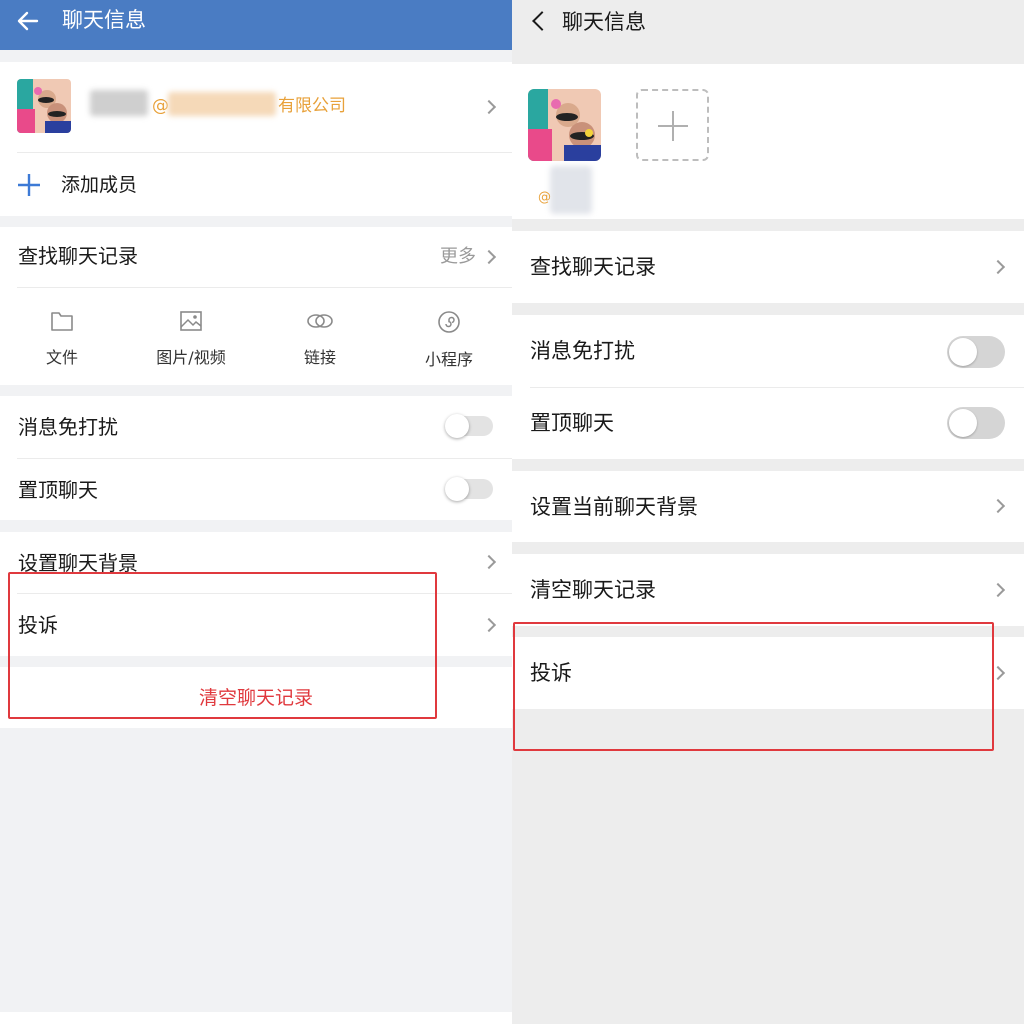  I want to click on company-name-blurred, so click(222, 104).